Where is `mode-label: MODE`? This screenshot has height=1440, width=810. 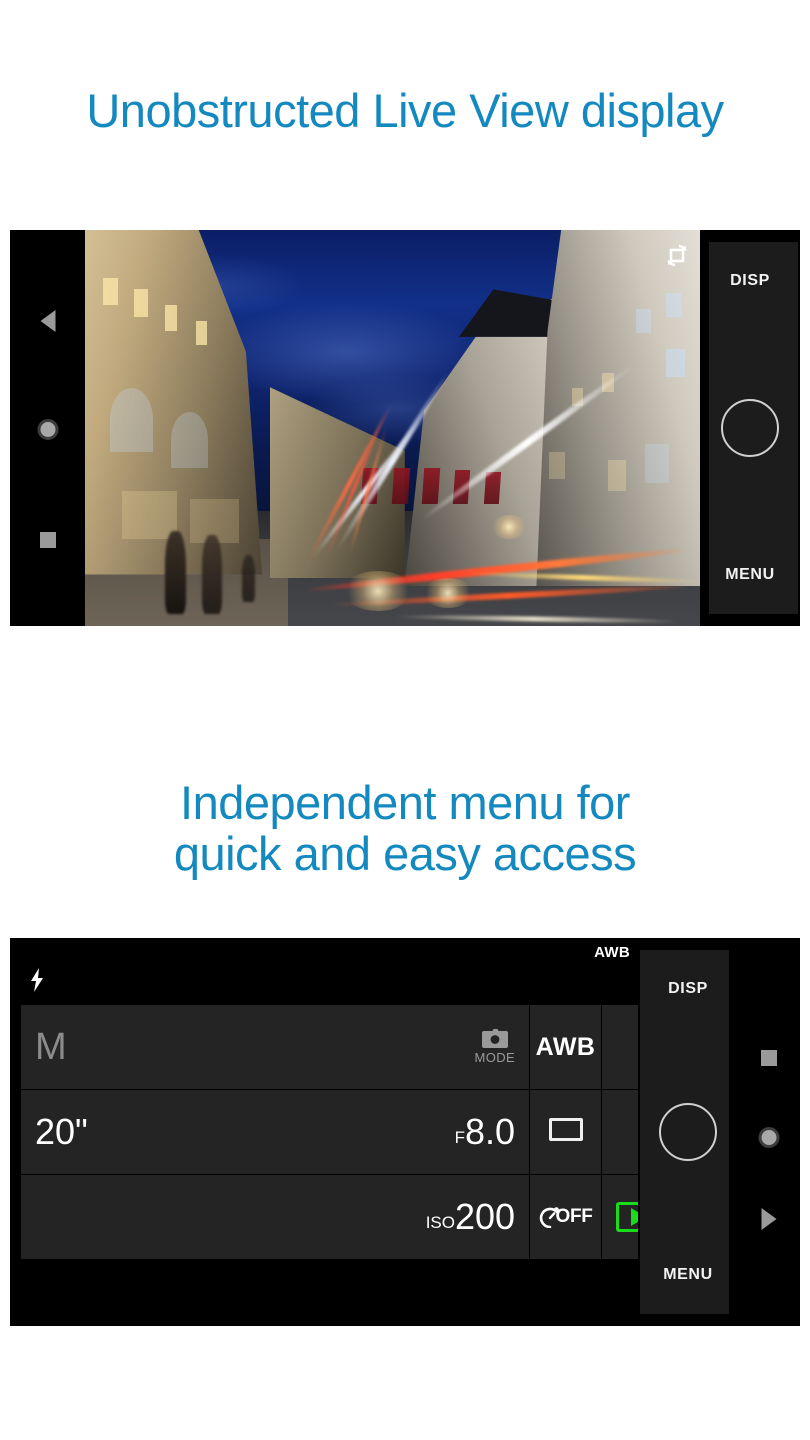 mode-label: MODE is located at coordinates (495, 1057).